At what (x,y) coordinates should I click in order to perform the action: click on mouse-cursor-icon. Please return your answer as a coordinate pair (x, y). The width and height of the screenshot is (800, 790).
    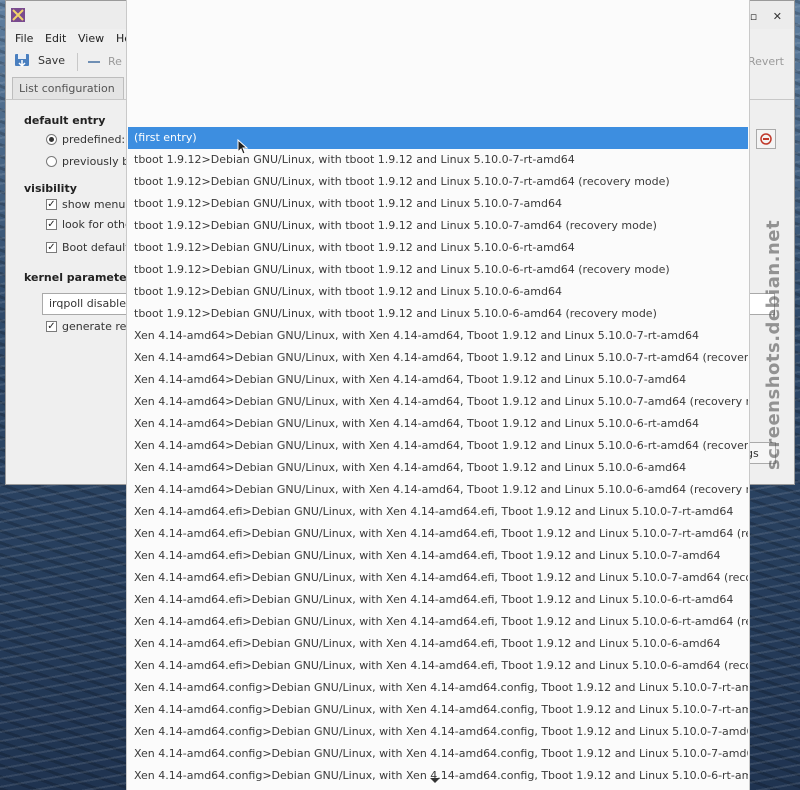
    Looking at the image, I should click on (243, 147).